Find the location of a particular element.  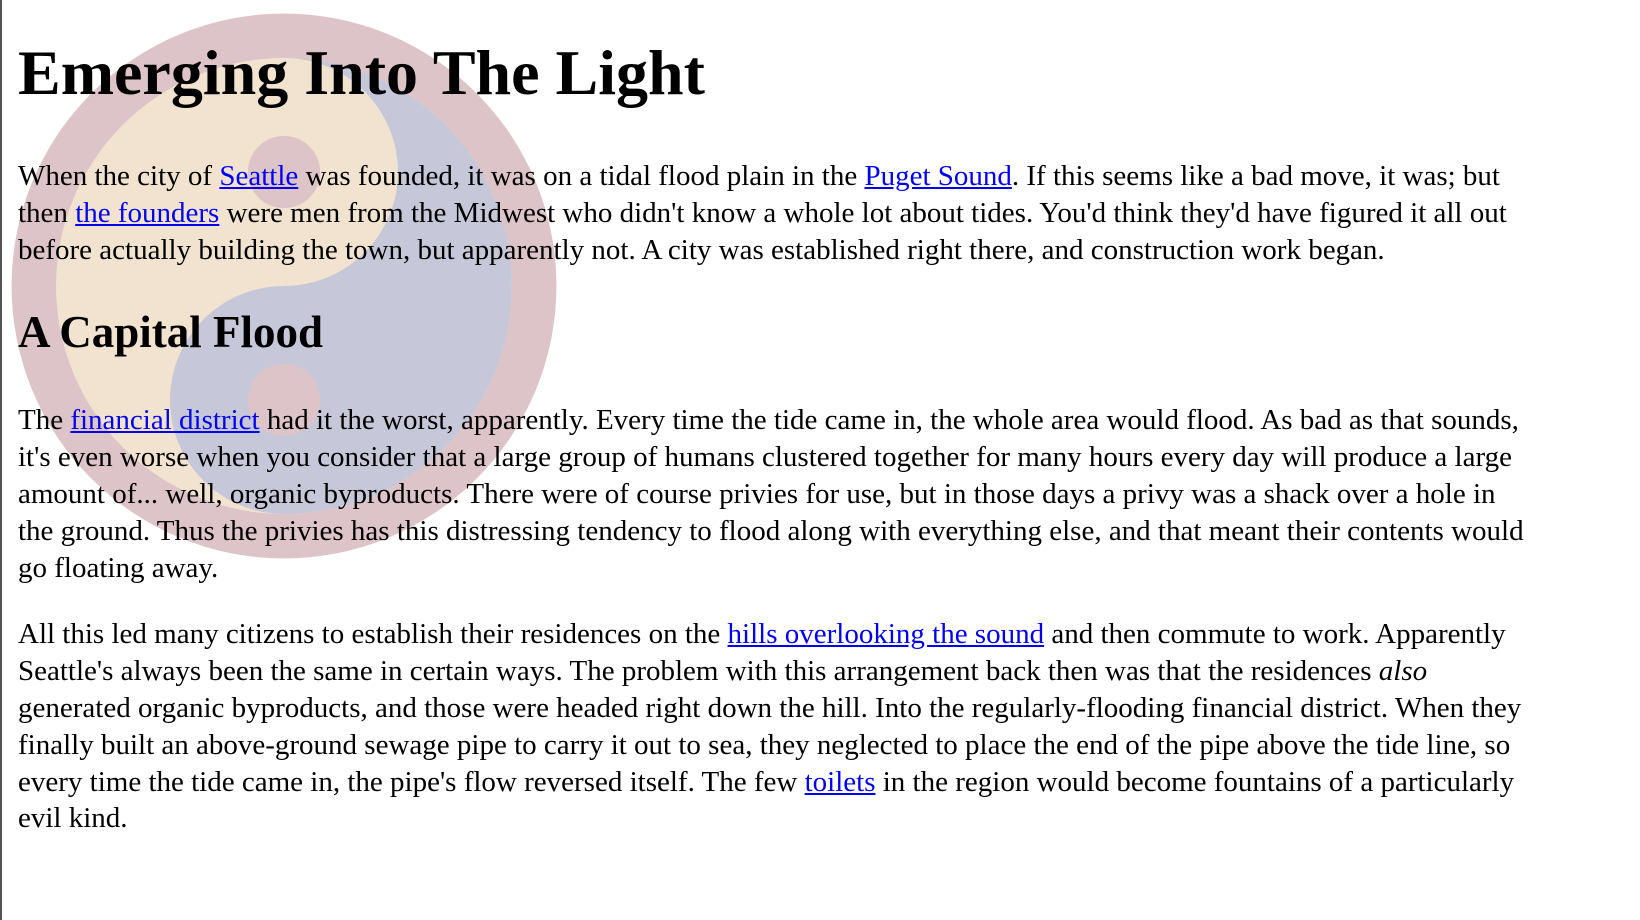

link-the-founders: the founders is located at coordinates (147, 213).